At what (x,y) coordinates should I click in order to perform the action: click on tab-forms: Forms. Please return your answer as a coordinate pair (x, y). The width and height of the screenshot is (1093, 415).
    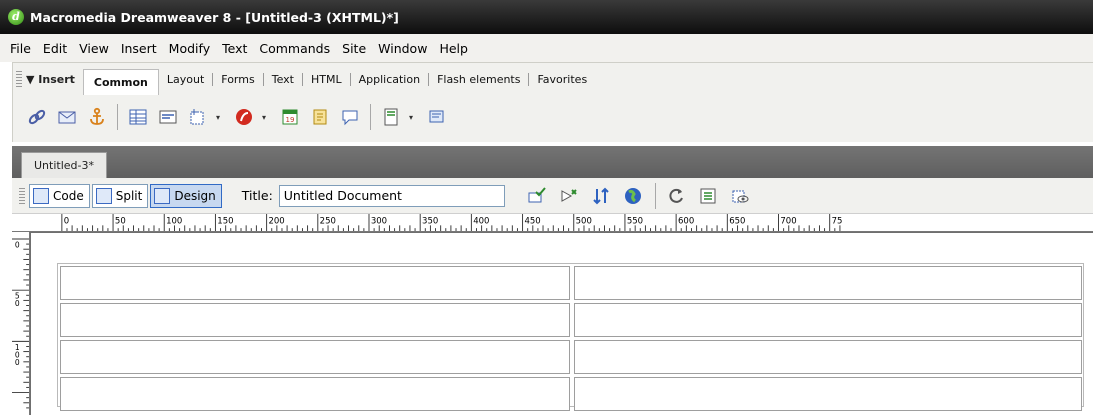
    Looking at the image, I should click on (237, 79).